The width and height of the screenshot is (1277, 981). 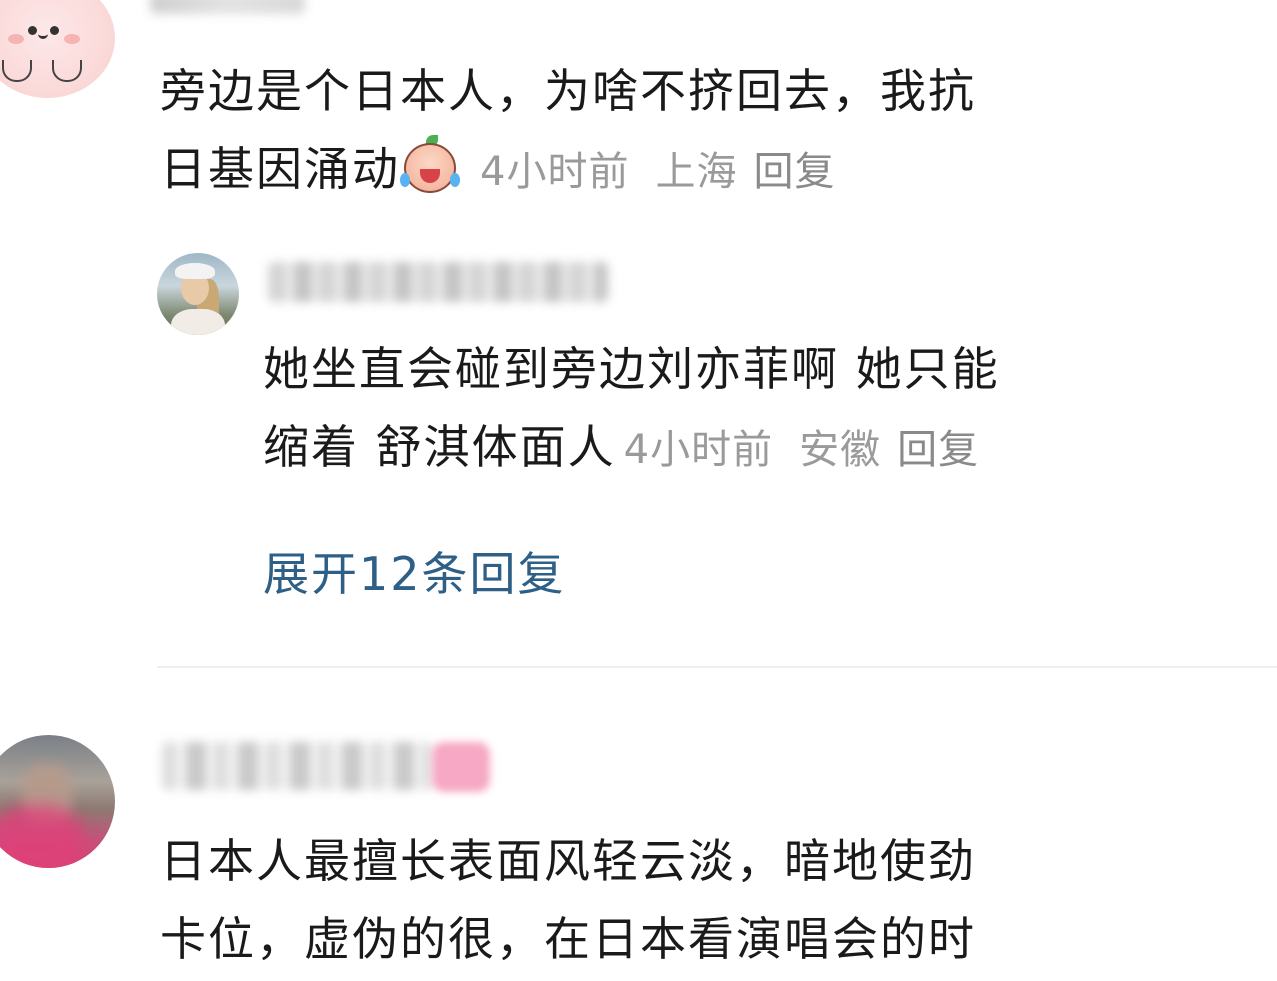 I want to click on crying-laughing-emoji-icon, so click(x=430, y=165).